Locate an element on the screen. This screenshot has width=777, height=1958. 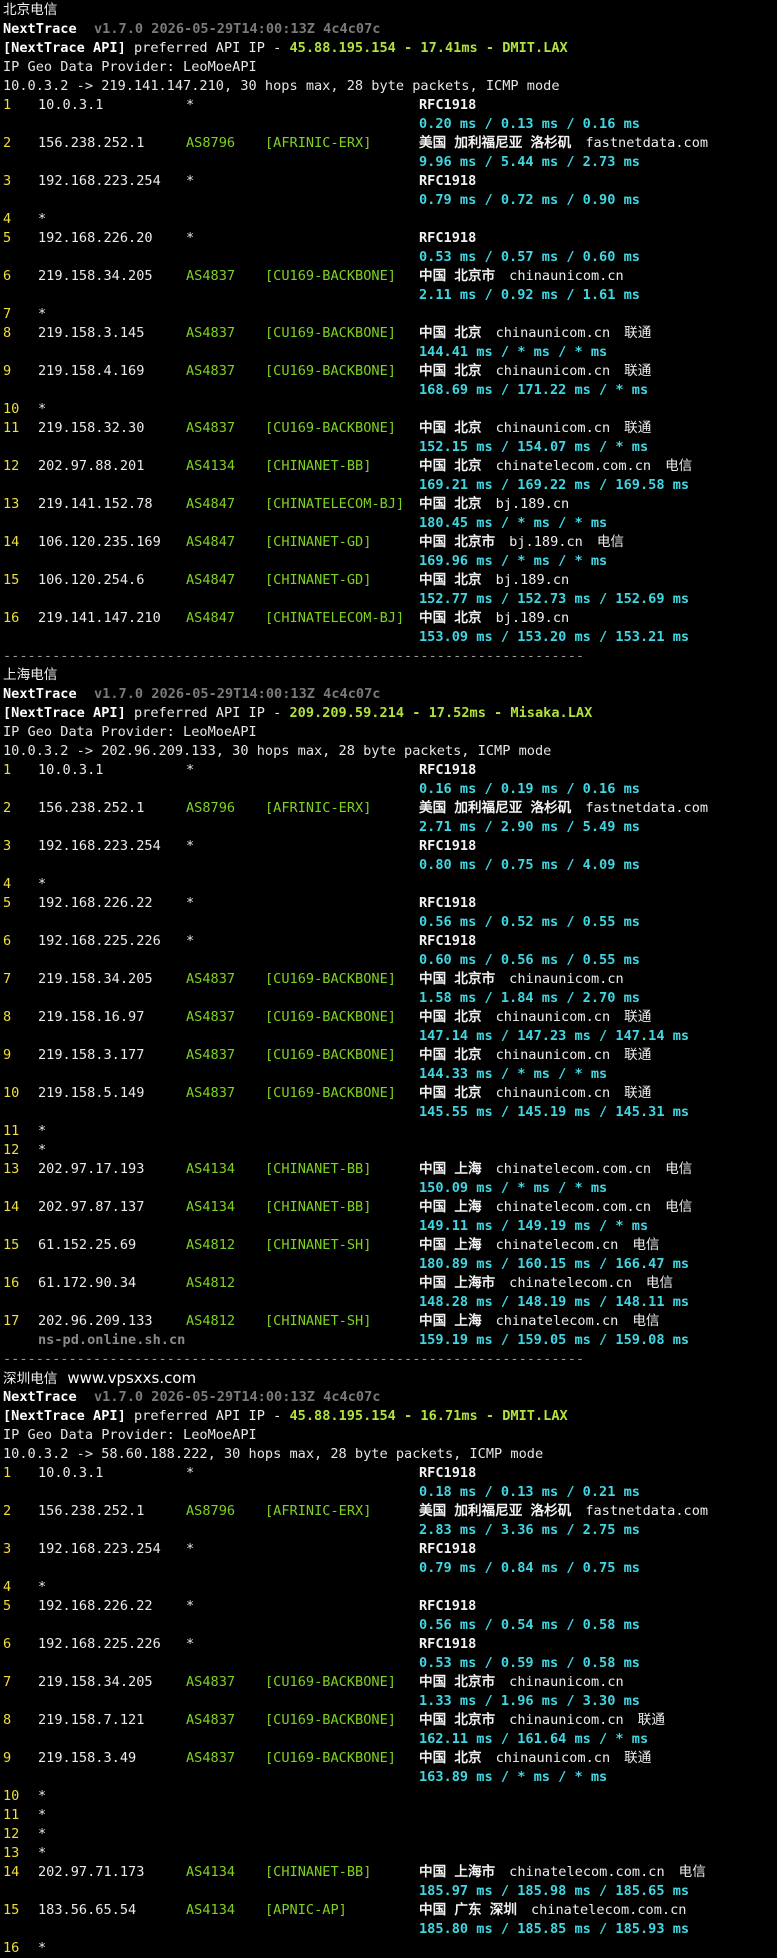
hop-latency: 150.09 ms / * ms / * ms is located at coordinates (513, 1188).